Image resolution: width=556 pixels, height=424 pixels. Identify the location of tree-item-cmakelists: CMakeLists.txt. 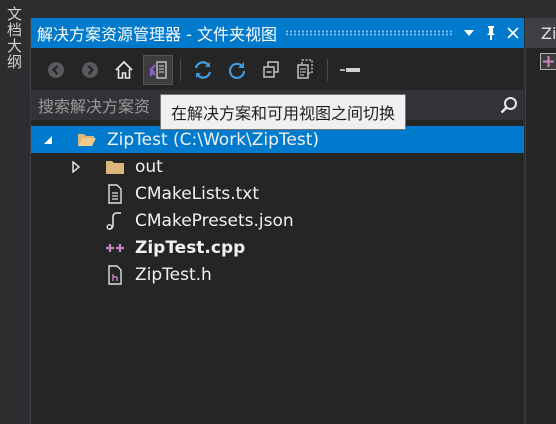
(277, 193).